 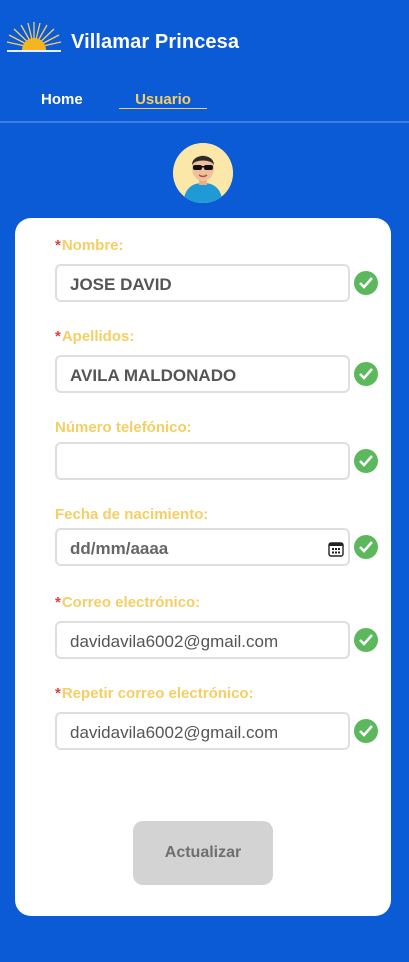 What do you see at coordinates (34, 37) in the screenshot?
I see `sunrise-logo` at bounding box center [34, 37].